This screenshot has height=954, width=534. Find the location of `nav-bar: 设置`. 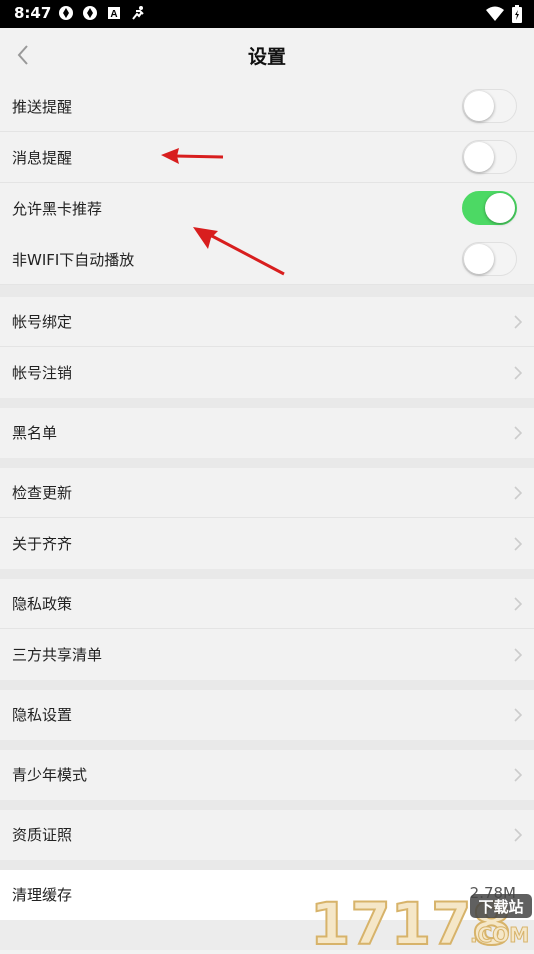

nav-bar: 设置 is located at coordinates (267, 55).